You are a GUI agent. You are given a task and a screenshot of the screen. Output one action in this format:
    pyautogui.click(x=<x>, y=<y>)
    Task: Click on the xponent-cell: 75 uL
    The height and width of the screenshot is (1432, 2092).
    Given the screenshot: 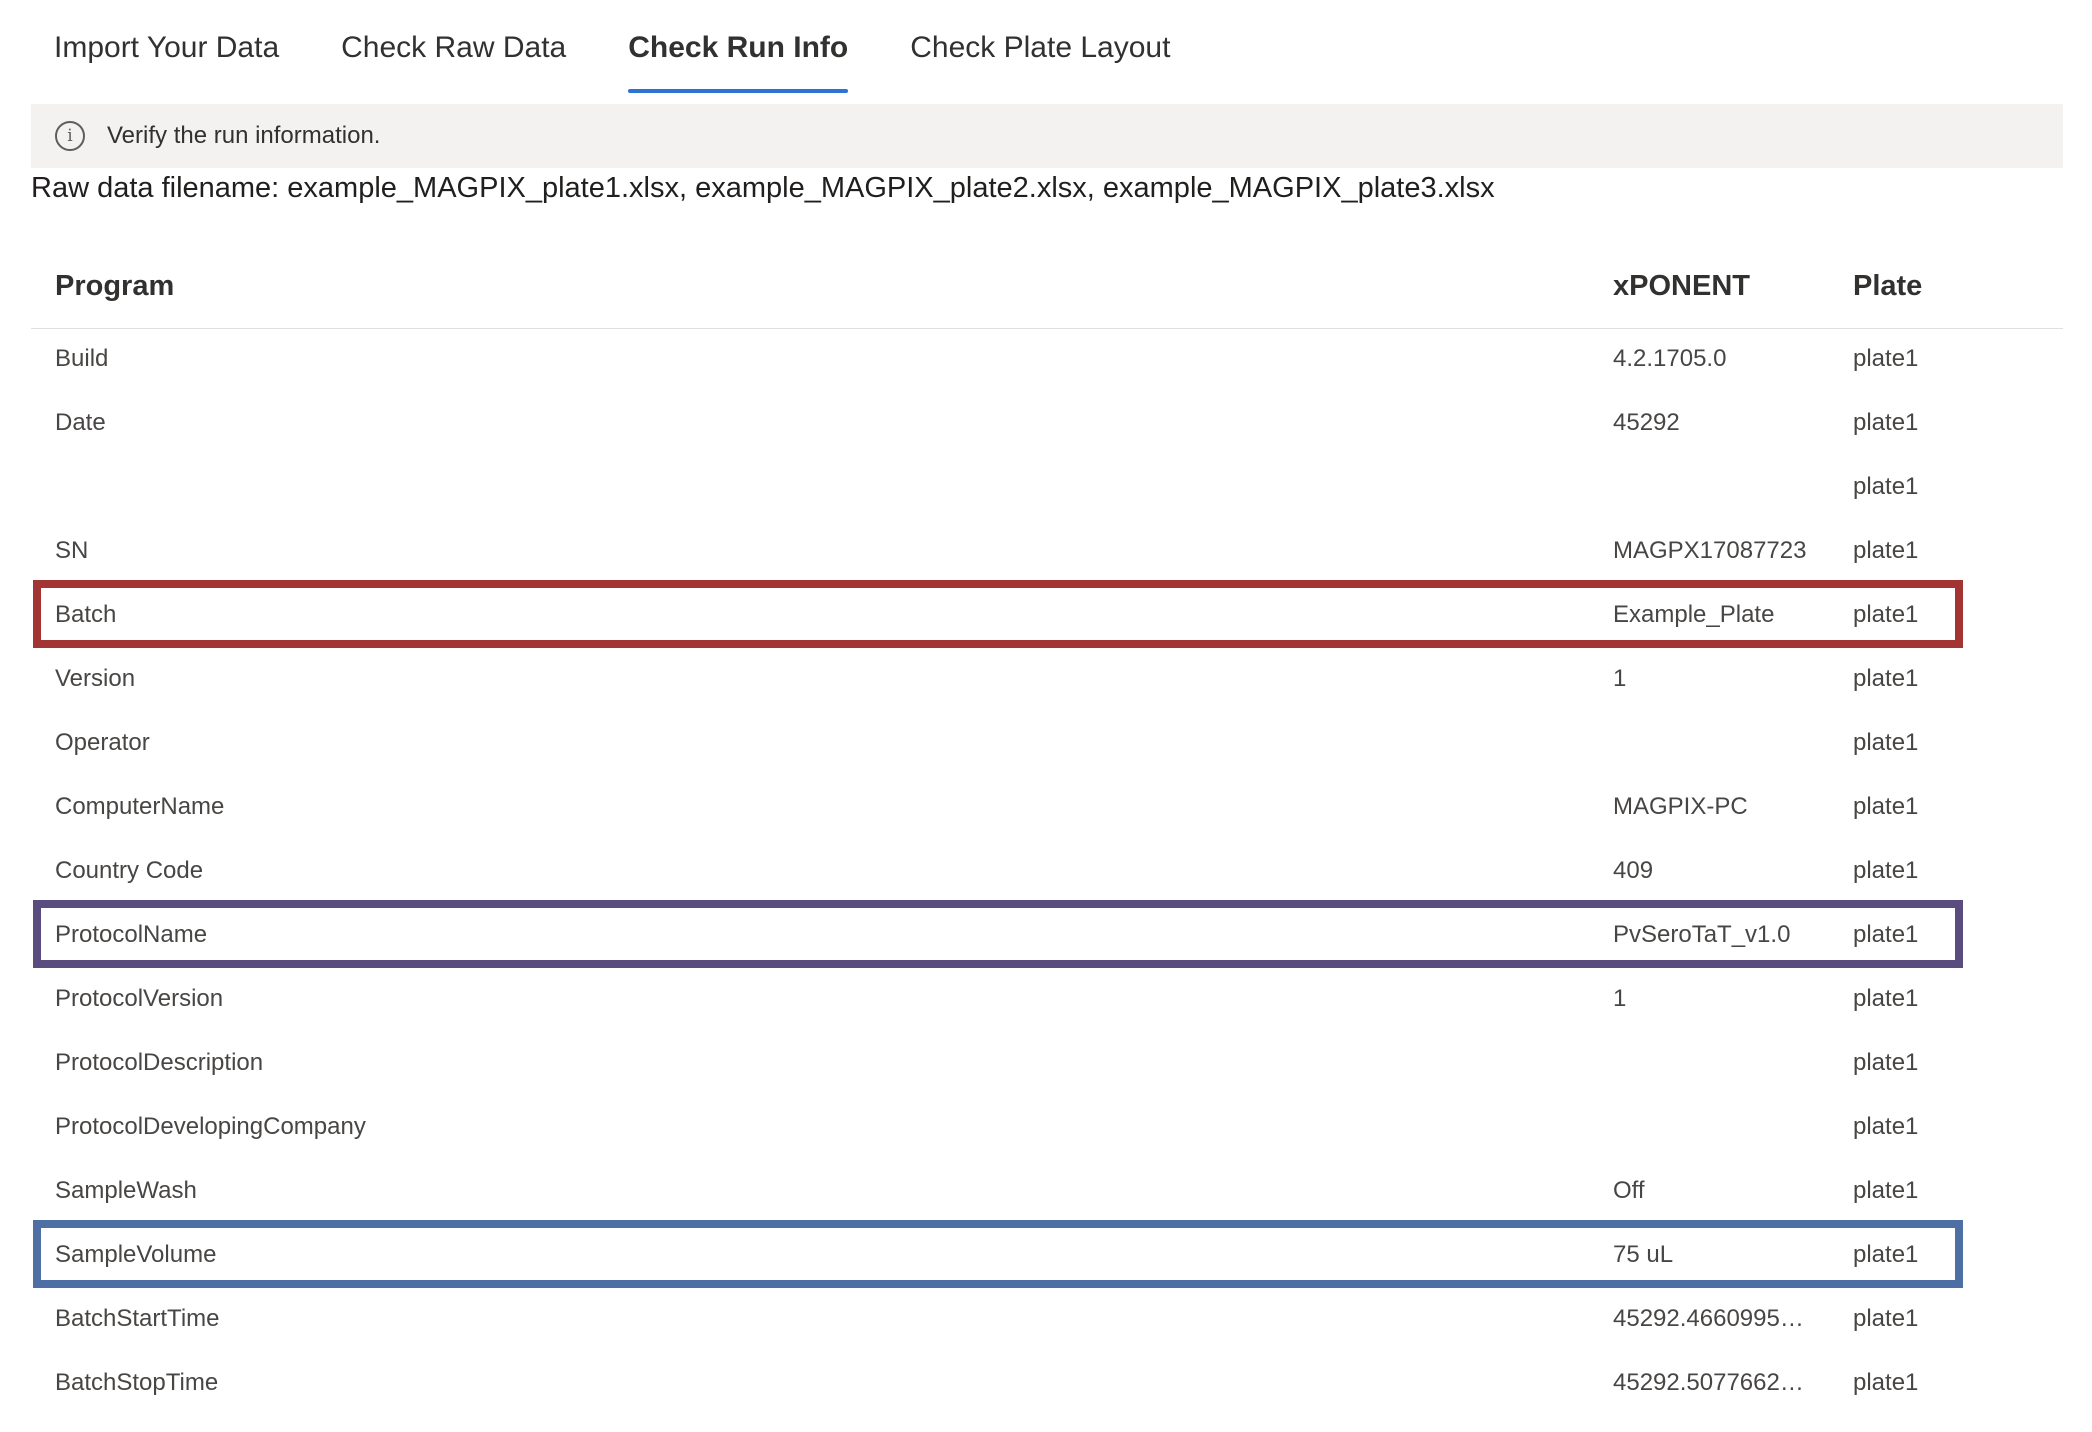 What is the action you would take?
    pyautogui.click(x=1643, y=1254)
    